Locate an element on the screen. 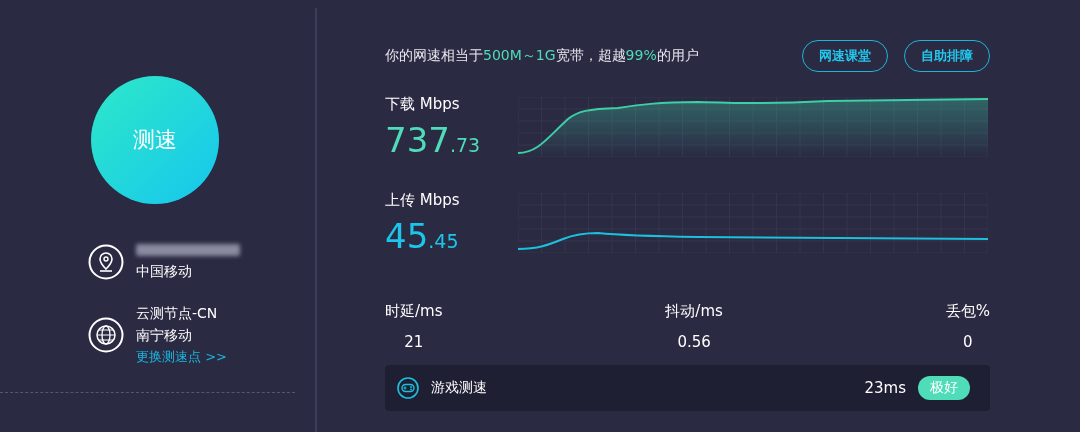 The height and width of the screenshot is (432, 1080). game-test-bar: 游戏测速 23ms 极好 is located at coordinates (687, 388).